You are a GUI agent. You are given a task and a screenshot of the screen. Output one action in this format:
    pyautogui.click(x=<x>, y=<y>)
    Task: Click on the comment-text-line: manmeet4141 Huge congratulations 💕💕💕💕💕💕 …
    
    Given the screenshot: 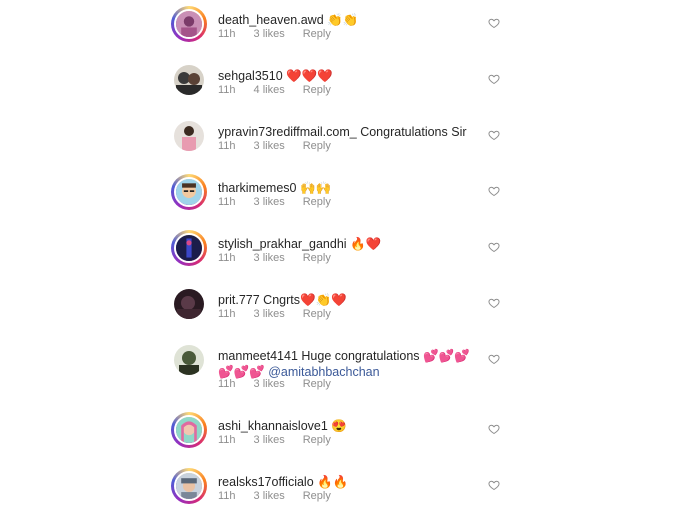 What is the action you would take?
    pyautogui.click(x=345, y=364)
    